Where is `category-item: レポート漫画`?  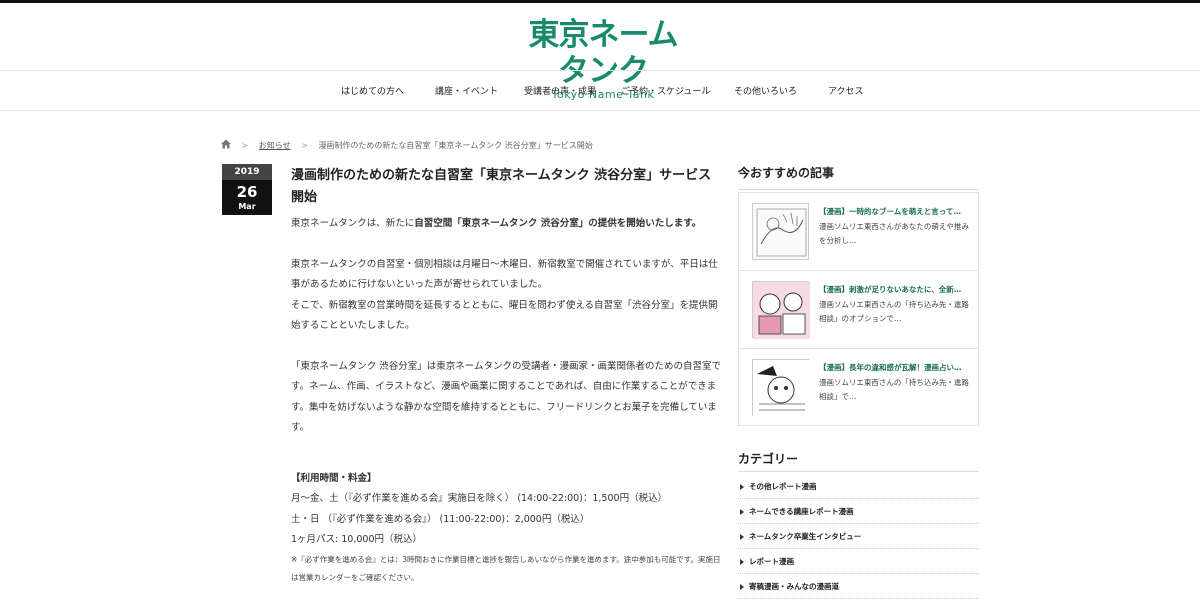
category-item: レポート漫画 is located at coordinates (858, 561).